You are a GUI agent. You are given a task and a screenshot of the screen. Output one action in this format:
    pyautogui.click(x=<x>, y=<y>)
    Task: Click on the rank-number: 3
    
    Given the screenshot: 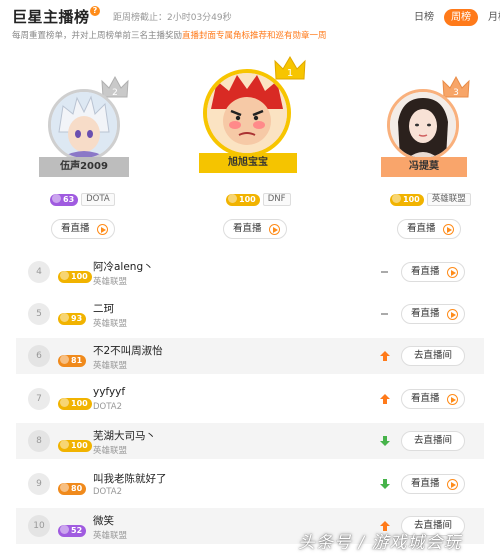 What is the action you would take?
    pyautogui.click(x=456, y=93)
    